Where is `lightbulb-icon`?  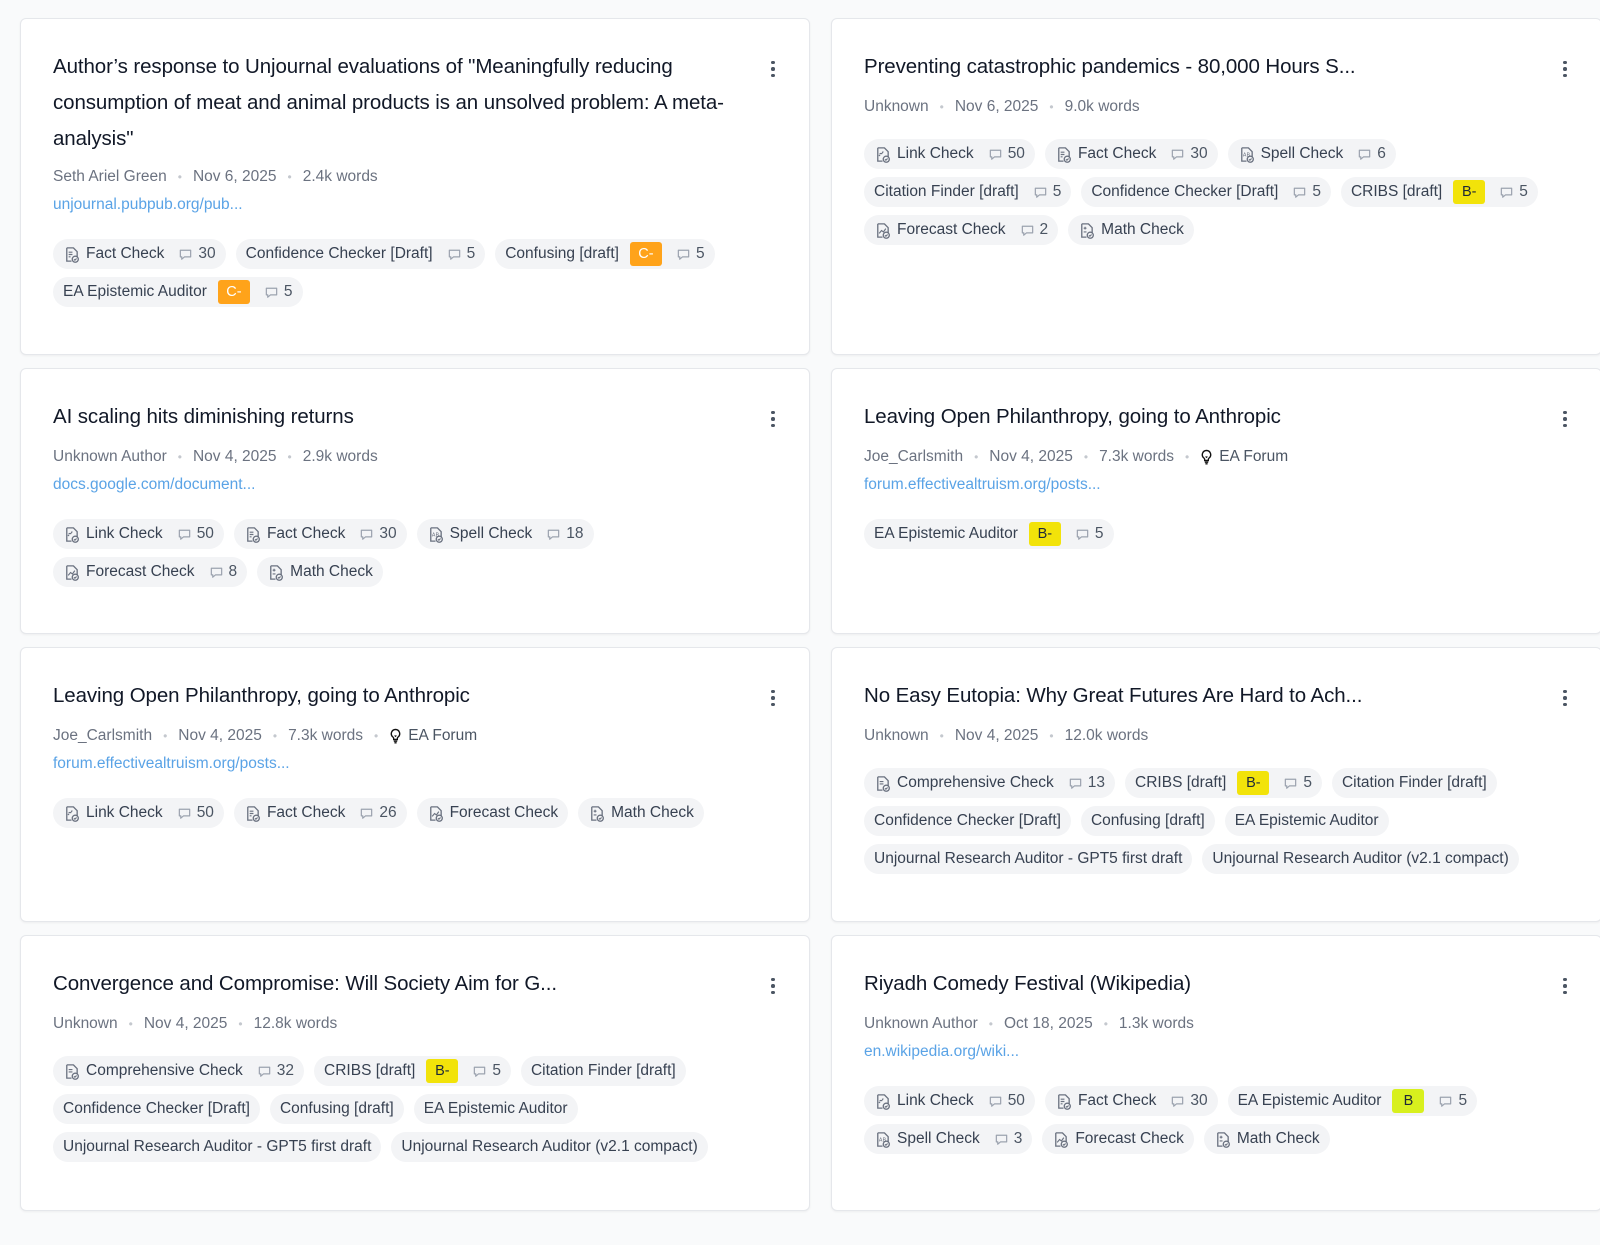 lightbulb-icon is located at coordinates (395, 736).